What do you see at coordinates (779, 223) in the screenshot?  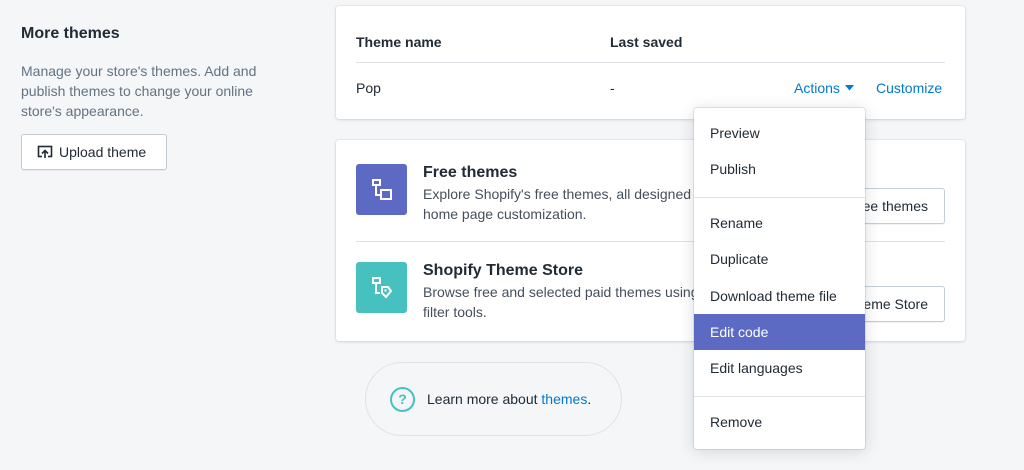 I see `menu-item-rename: Rename` at bounding box center [779, 223].